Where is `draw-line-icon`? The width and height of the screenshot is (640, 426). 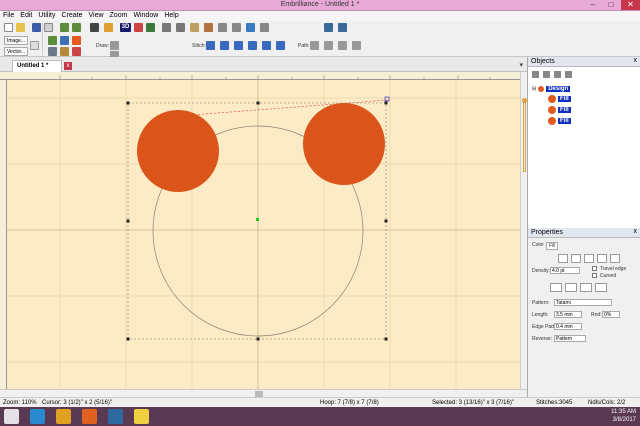
draw-line-icon is located at coordinates (114, 45).